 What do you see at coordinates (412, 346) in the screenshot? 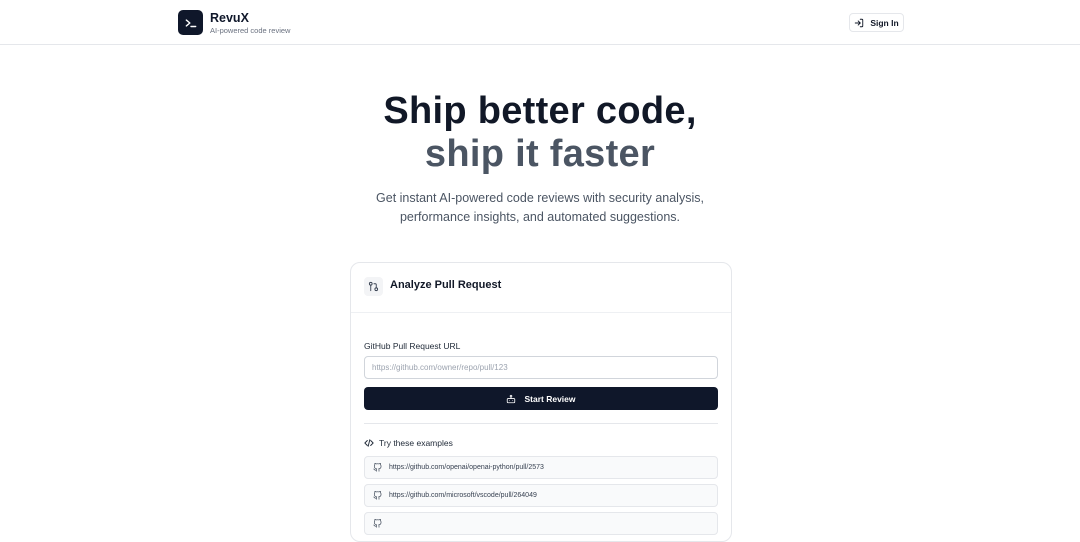
I see `pr-url-label: GitHub Pull Request URL` at bounding box center [412, 346].